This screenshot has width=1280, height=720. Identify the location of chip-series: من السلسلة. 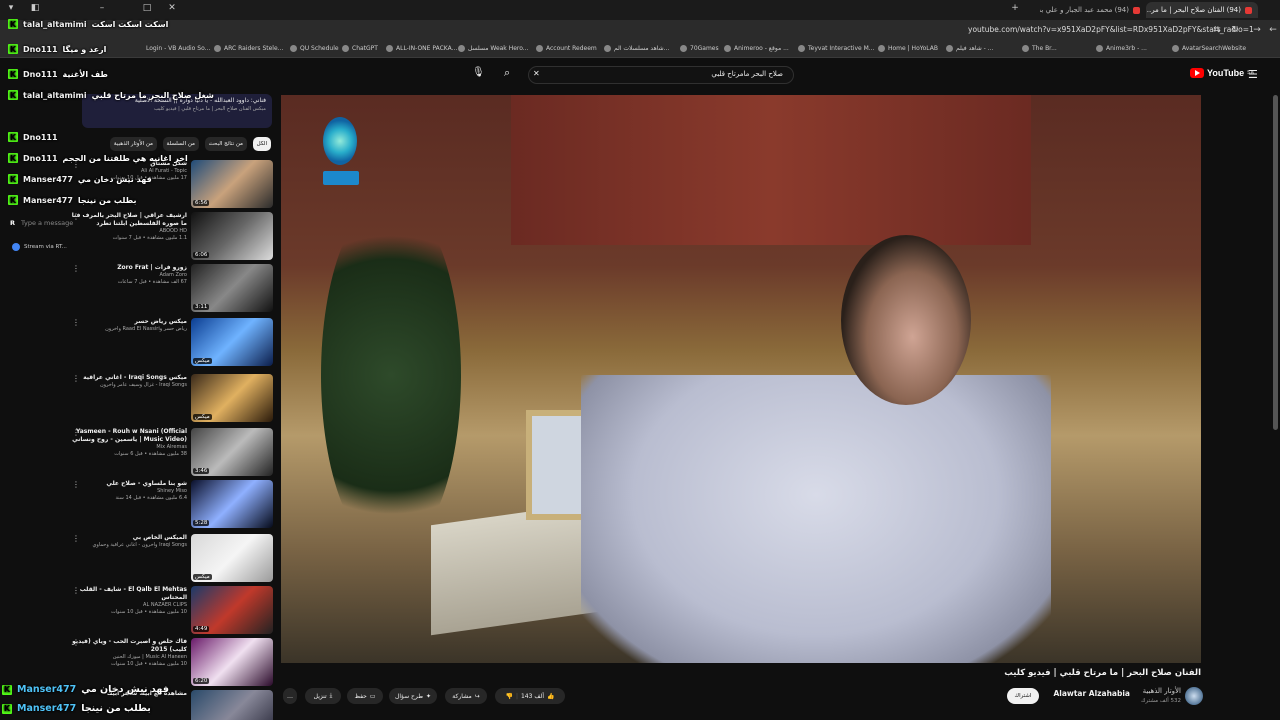
(180, 144).